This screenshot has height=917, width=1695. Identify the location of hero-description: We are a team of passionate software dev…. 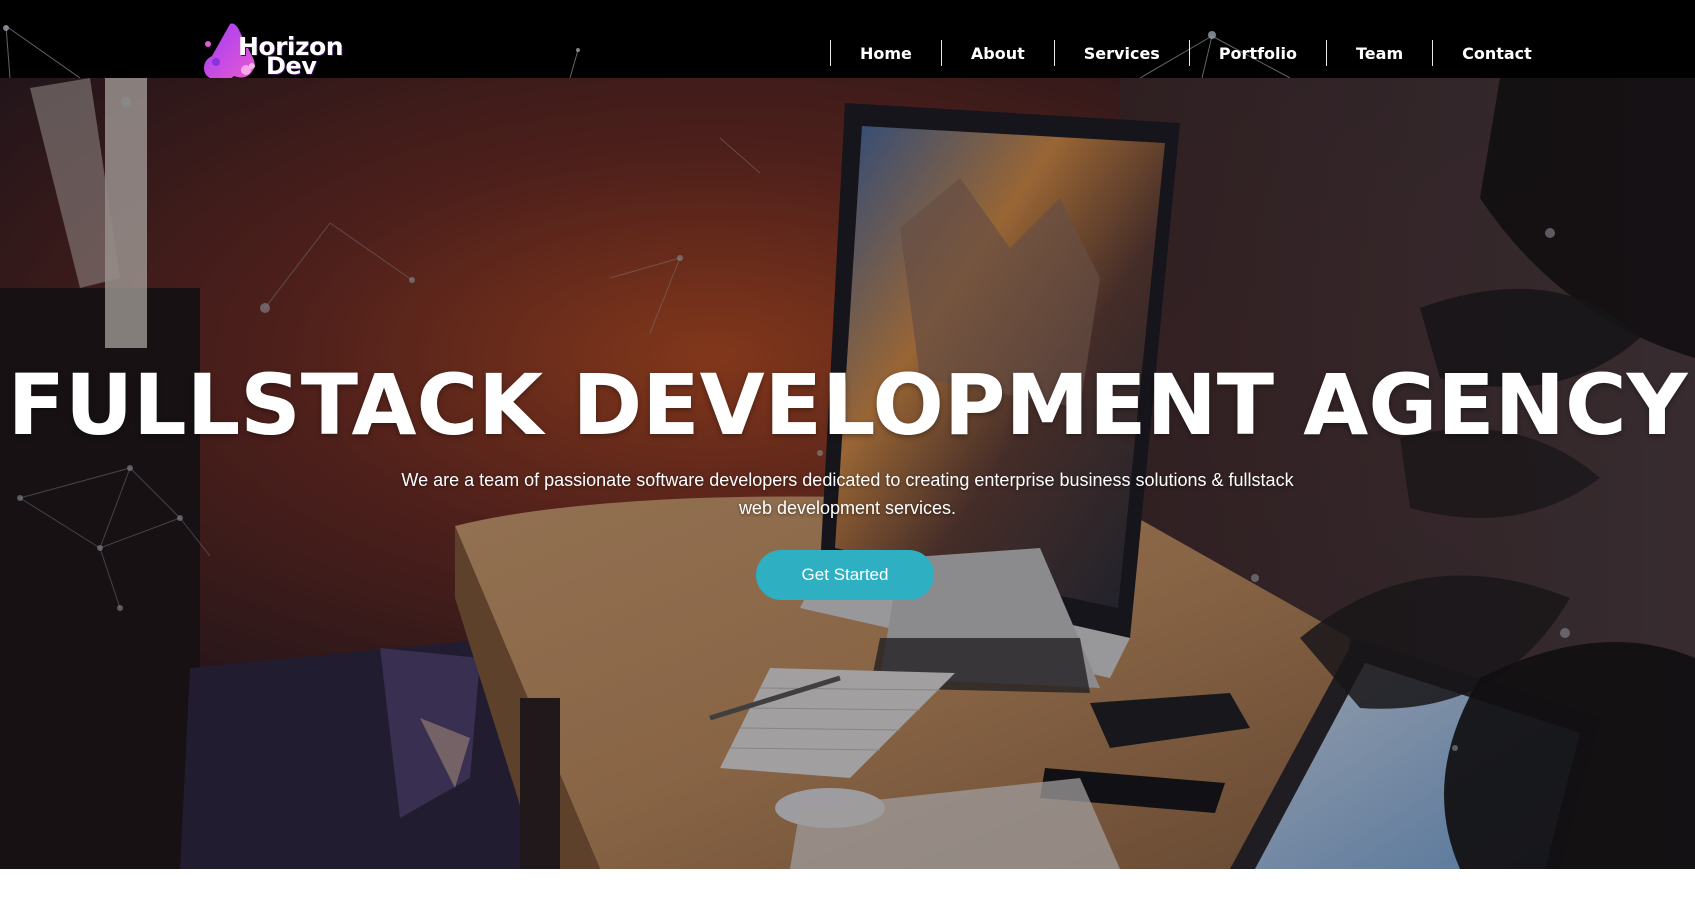
(847, 494).